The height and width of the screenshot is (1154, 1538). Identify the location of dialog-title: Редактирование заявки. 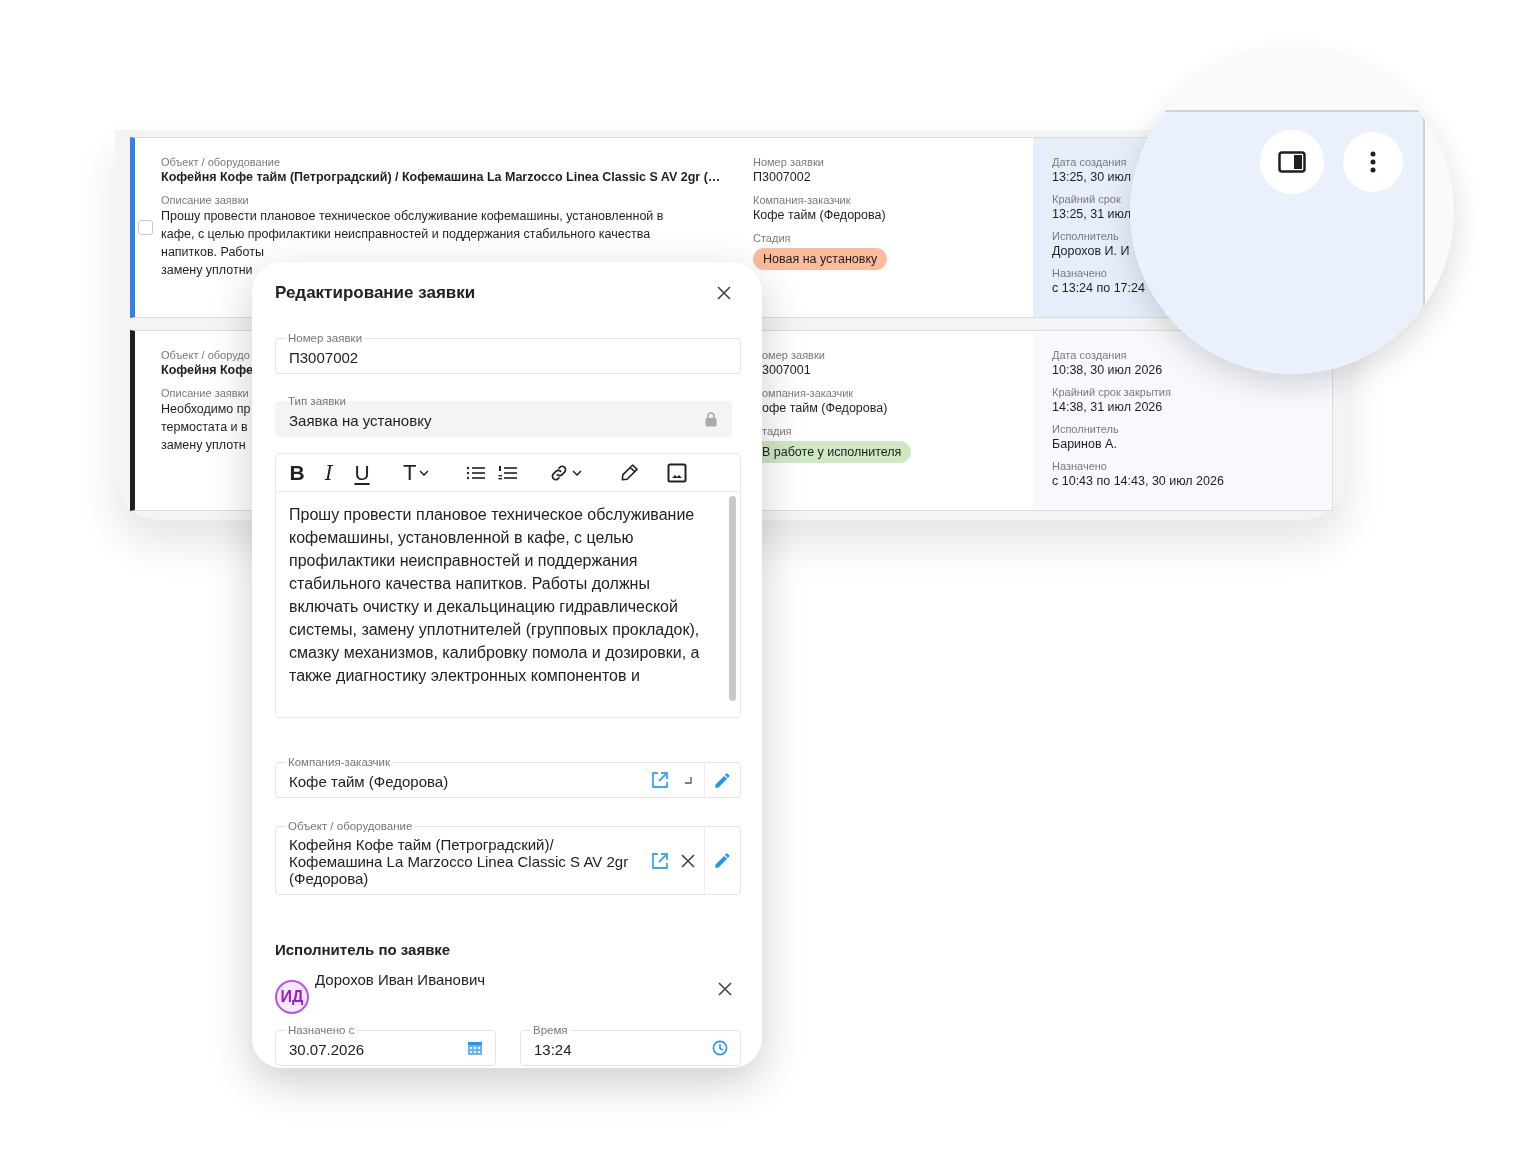
(375, 293).